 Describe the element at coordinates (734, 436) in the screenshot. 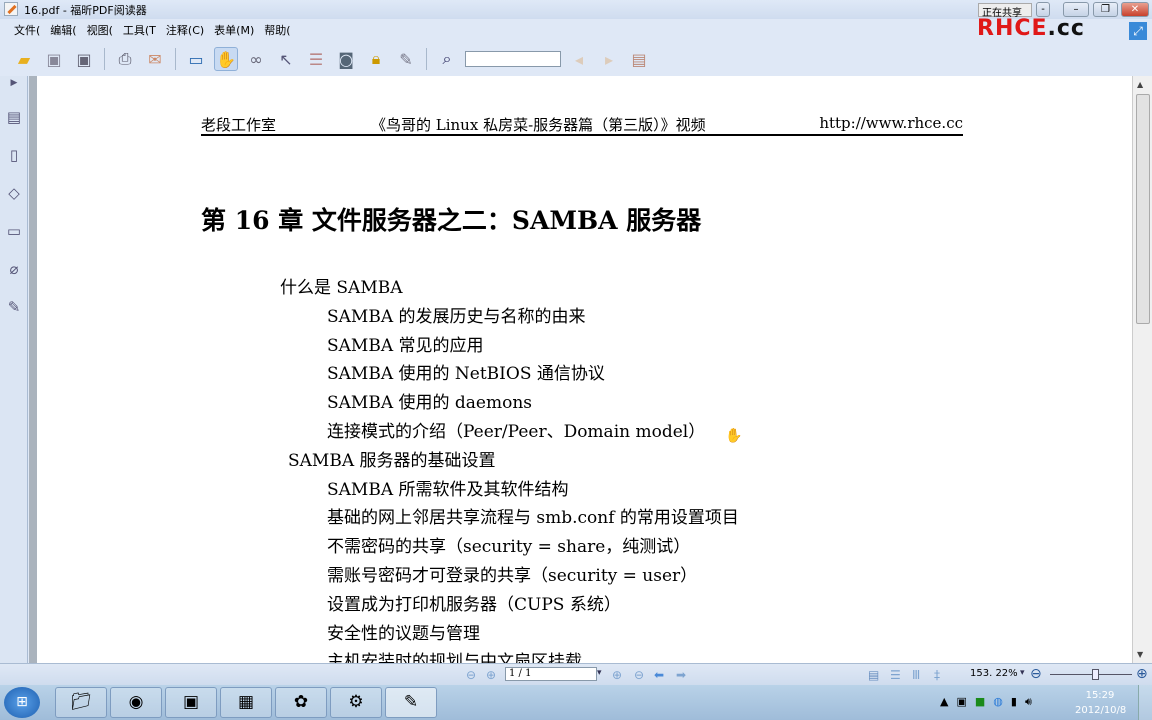

I see `hand-cursor-icon: ✋` at that location.